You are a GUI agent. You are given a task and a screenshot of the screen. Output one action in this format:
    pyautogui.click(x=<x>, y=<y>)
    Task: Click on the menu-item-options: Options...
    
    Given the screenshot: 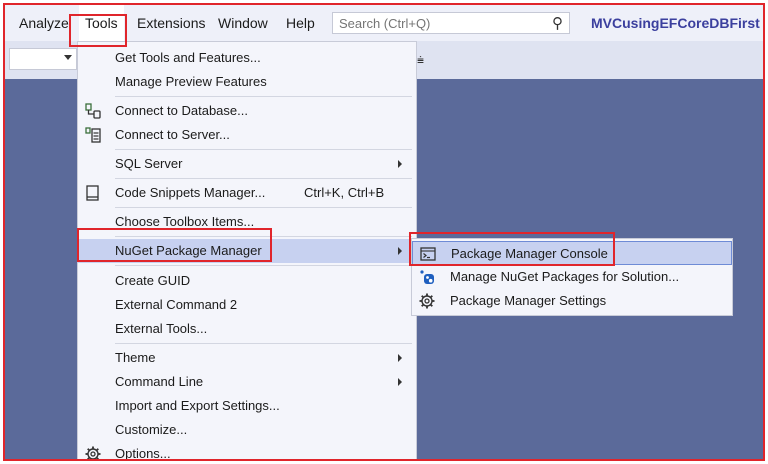 What is the action you would take?
    pyautogui.click(x=247, y=451)
    